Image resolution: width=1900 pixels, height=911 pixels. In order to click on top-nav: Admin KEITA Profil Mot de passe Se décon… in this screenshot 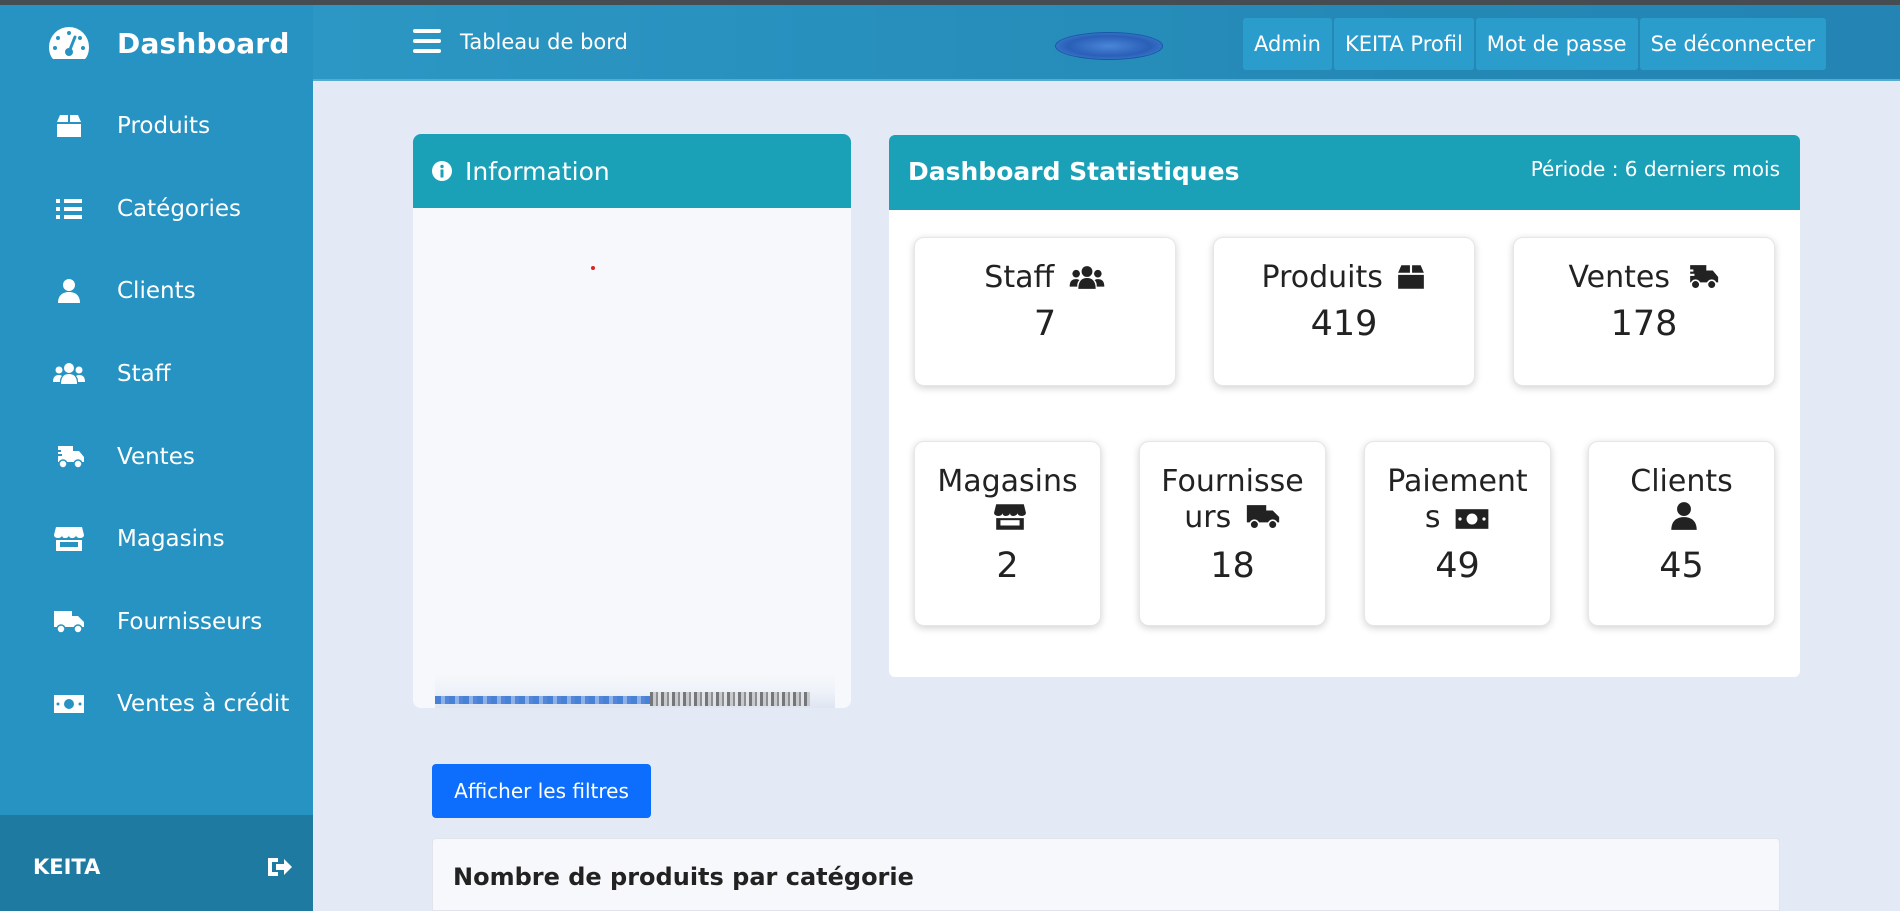, I will do `click(1535, 44)`.